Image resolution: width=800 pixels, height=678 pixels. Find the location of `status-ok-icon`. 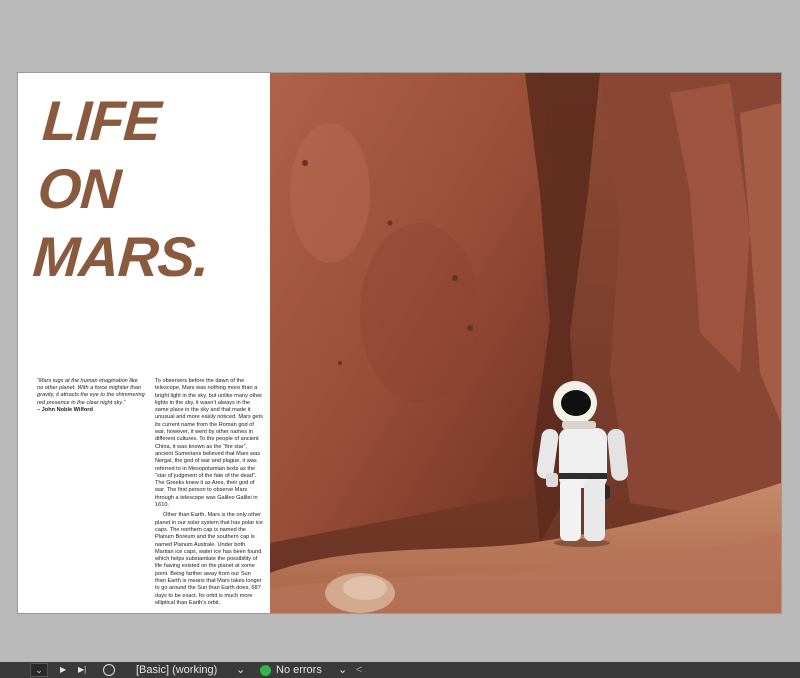

status-ok-icon is located at coordinates (265, 670).